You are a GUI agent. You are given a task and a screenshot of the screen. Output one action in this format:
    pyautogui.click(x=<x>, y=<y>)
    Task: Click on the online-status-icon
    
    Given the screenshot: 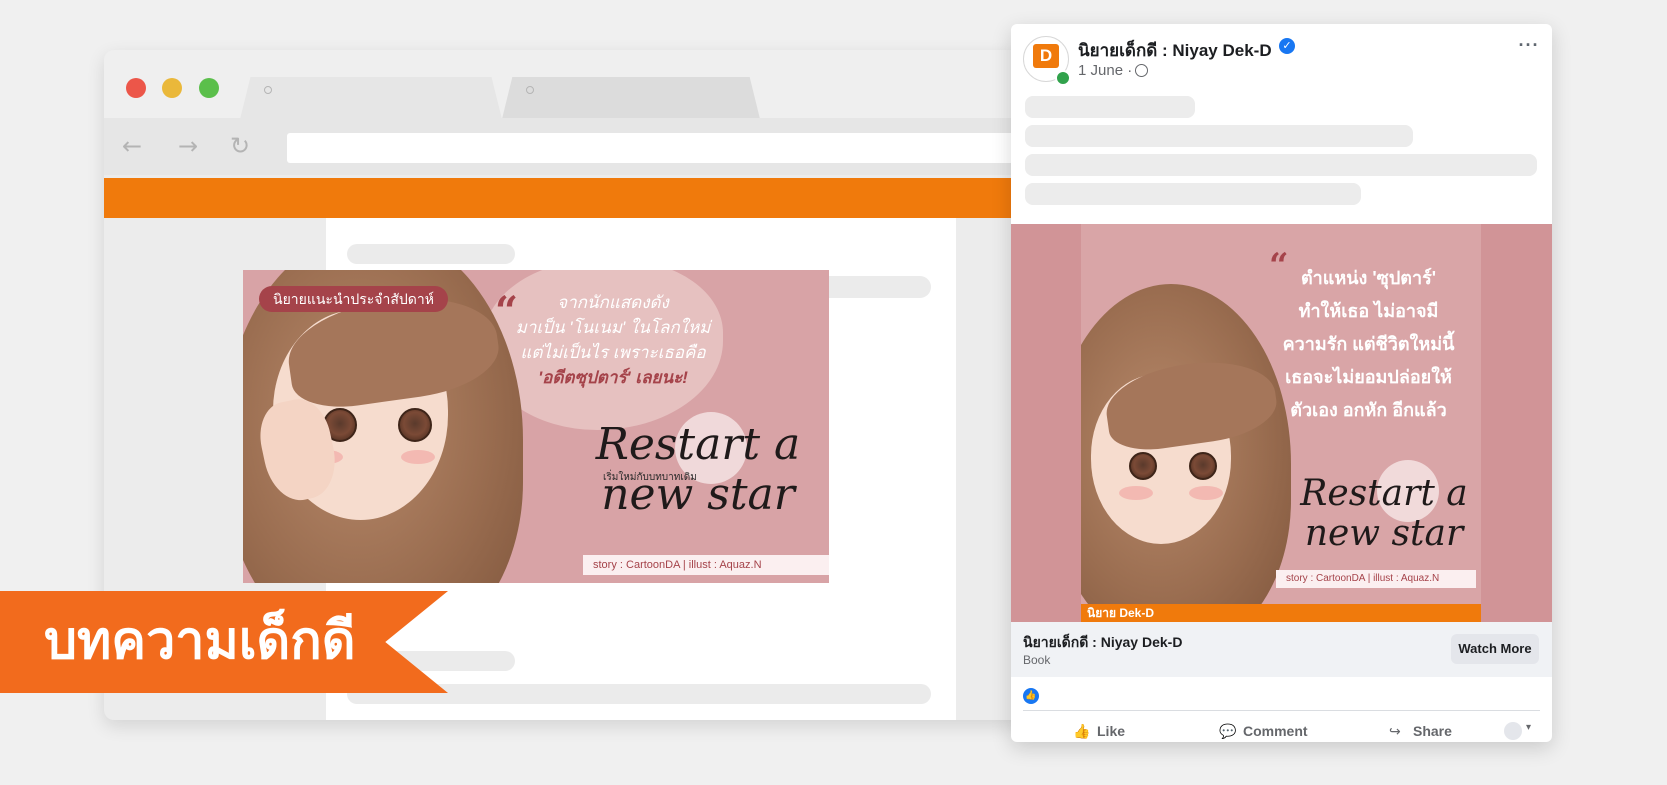 What is the action you would take?
    pyautogui.click(x=1063, y=78)
    